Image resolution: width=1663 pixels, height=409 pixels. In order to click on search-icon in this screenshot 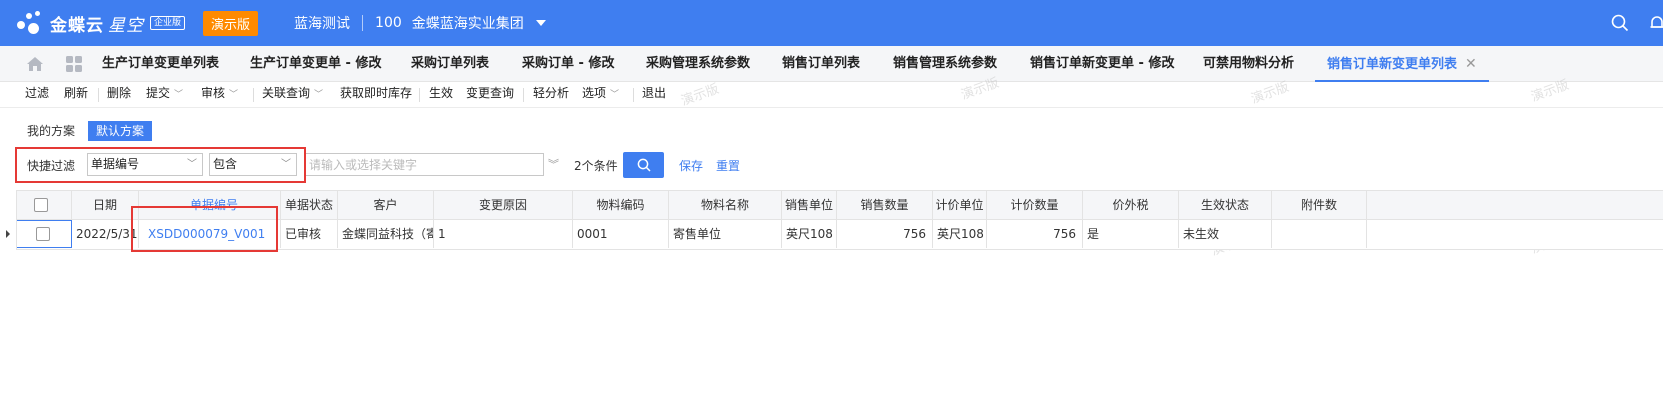, I will do `click(644, 165)`.